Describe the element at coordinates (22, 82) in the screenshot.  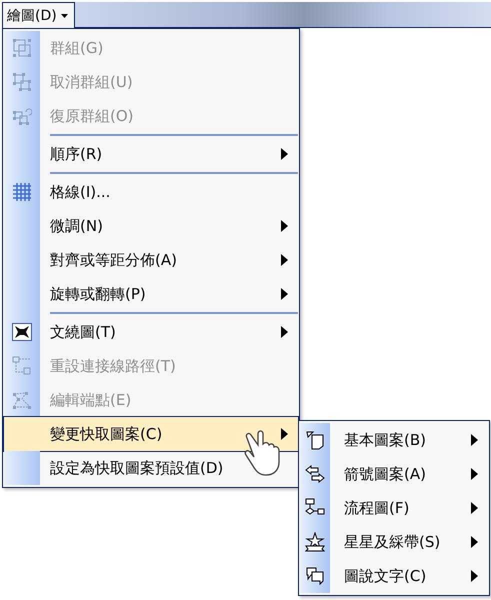
I see `ungroup-icon` at that location.